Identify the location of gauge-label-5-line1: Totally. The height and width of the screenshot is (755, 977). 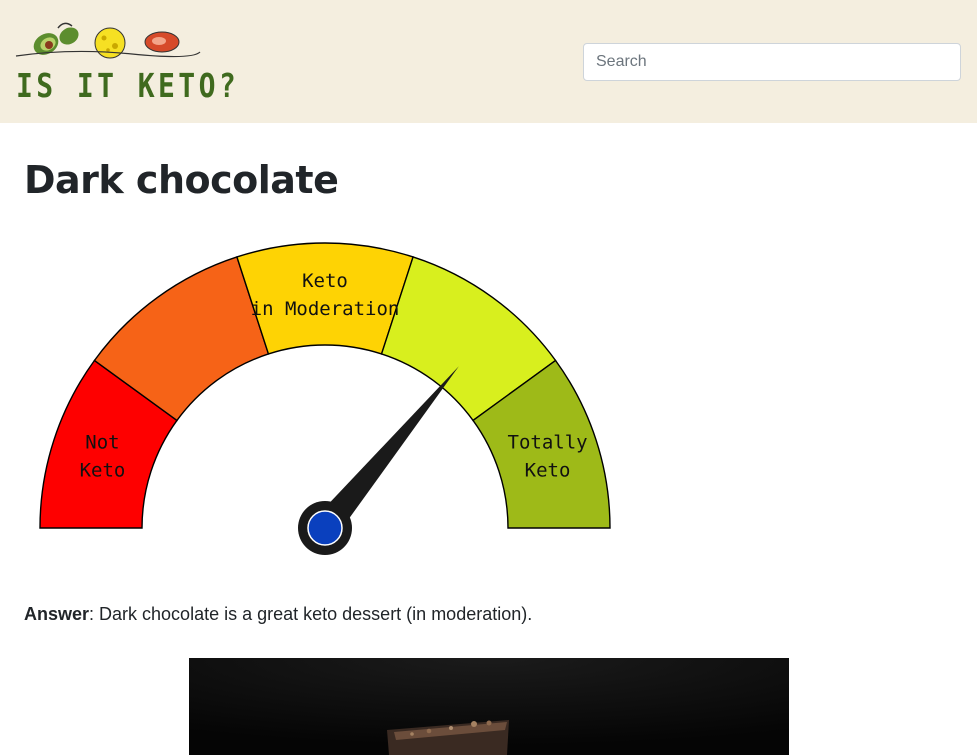
(548, 443).